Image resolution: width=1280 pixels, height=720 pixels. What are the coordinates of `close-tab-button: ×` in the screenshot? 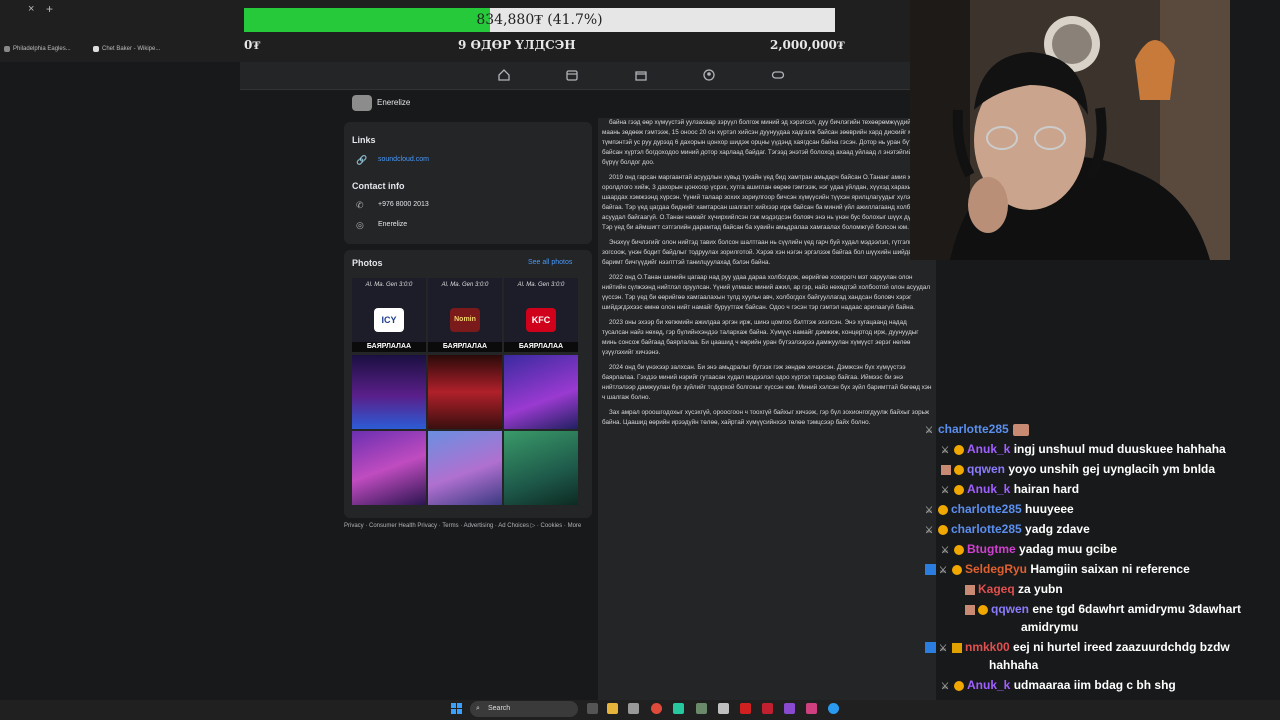 It's located at (31, 9).